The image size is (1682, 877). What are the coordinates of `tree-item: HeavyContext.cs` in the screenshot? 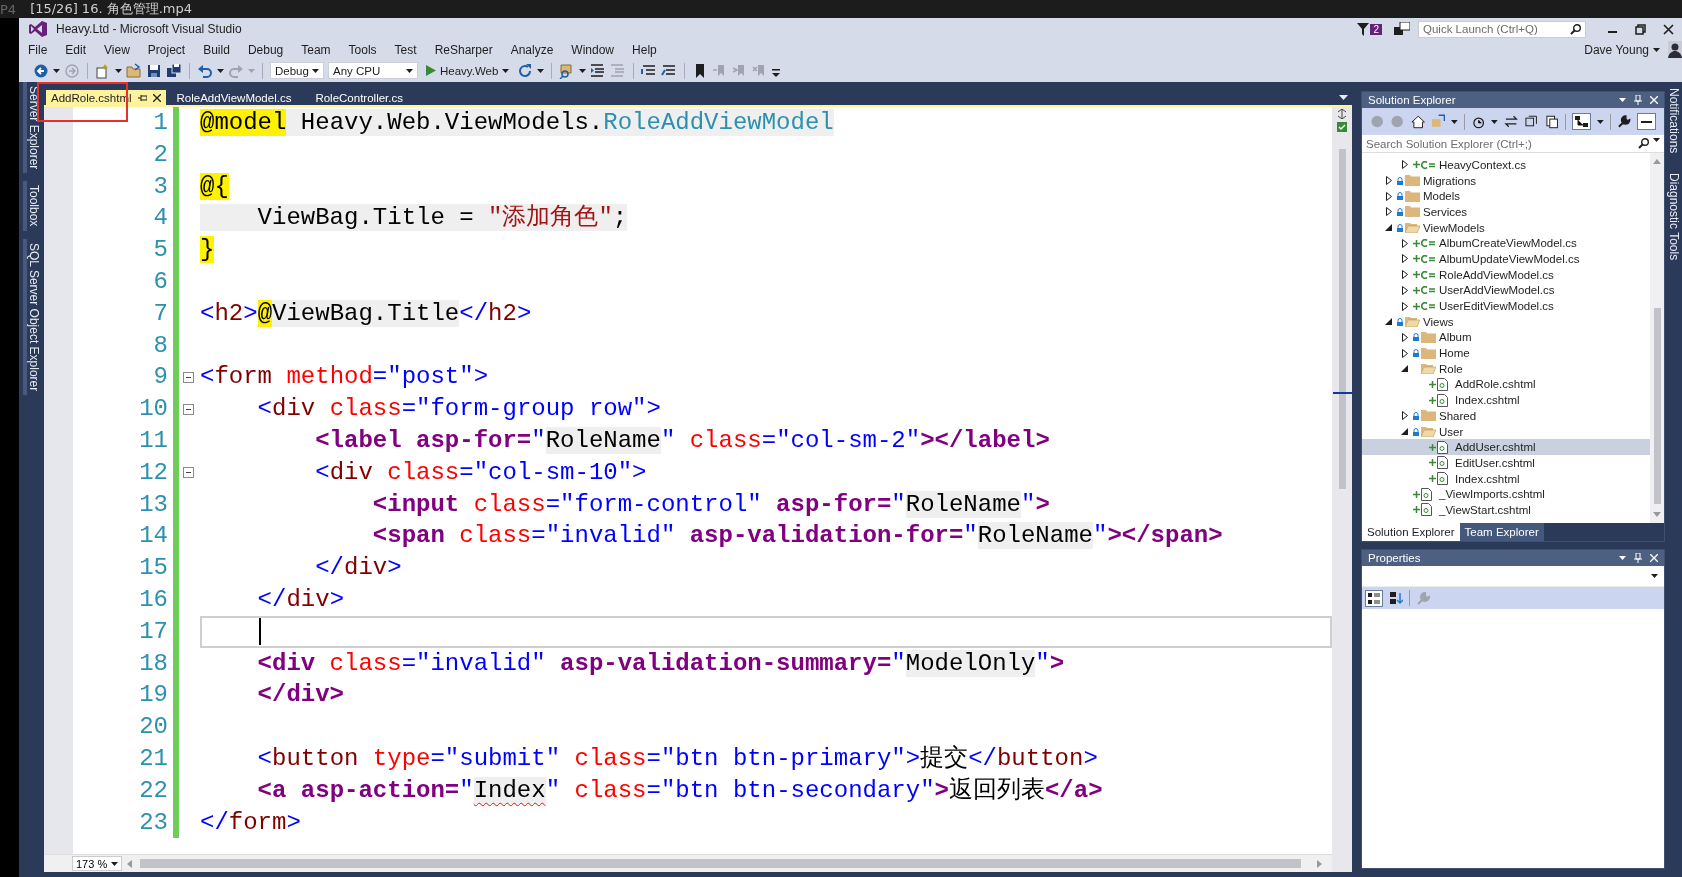 It's located at (1506, 165).